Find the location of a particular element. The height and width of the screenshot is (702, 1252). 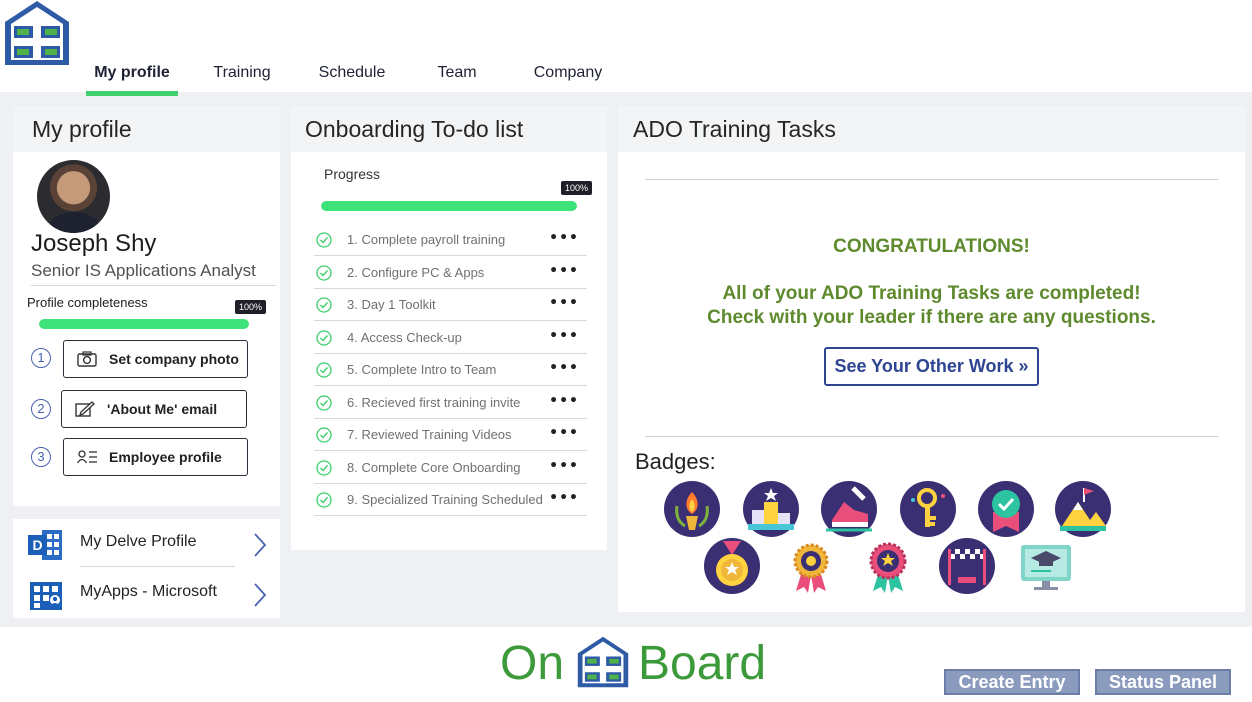

tab-company: Company is located at coordinates (568, 78).